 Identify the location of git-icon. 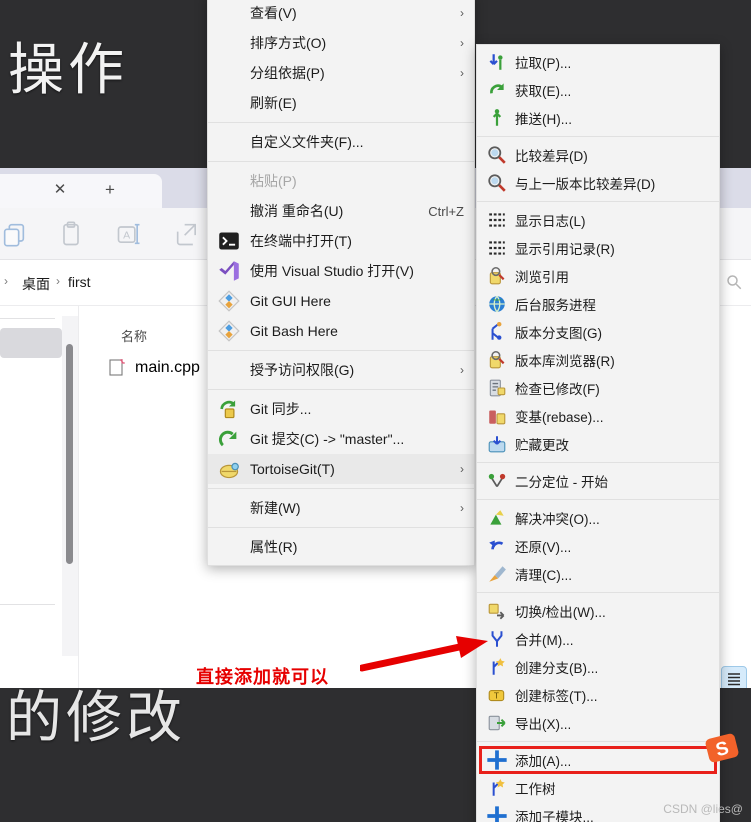
(229, 331).